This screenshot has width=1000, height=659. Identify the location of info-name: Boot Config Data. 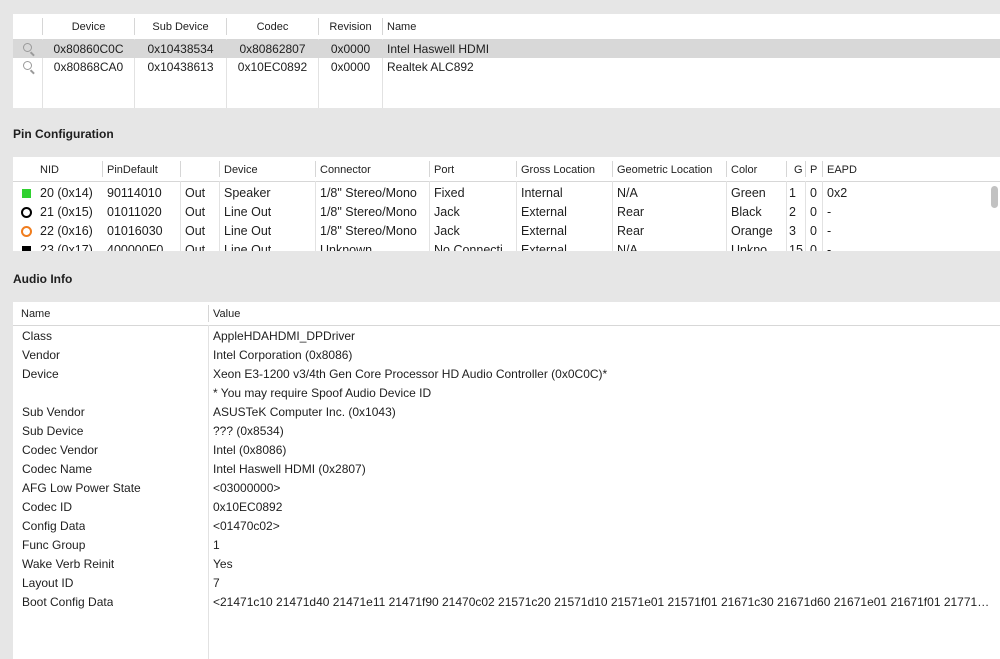
(68, 602).